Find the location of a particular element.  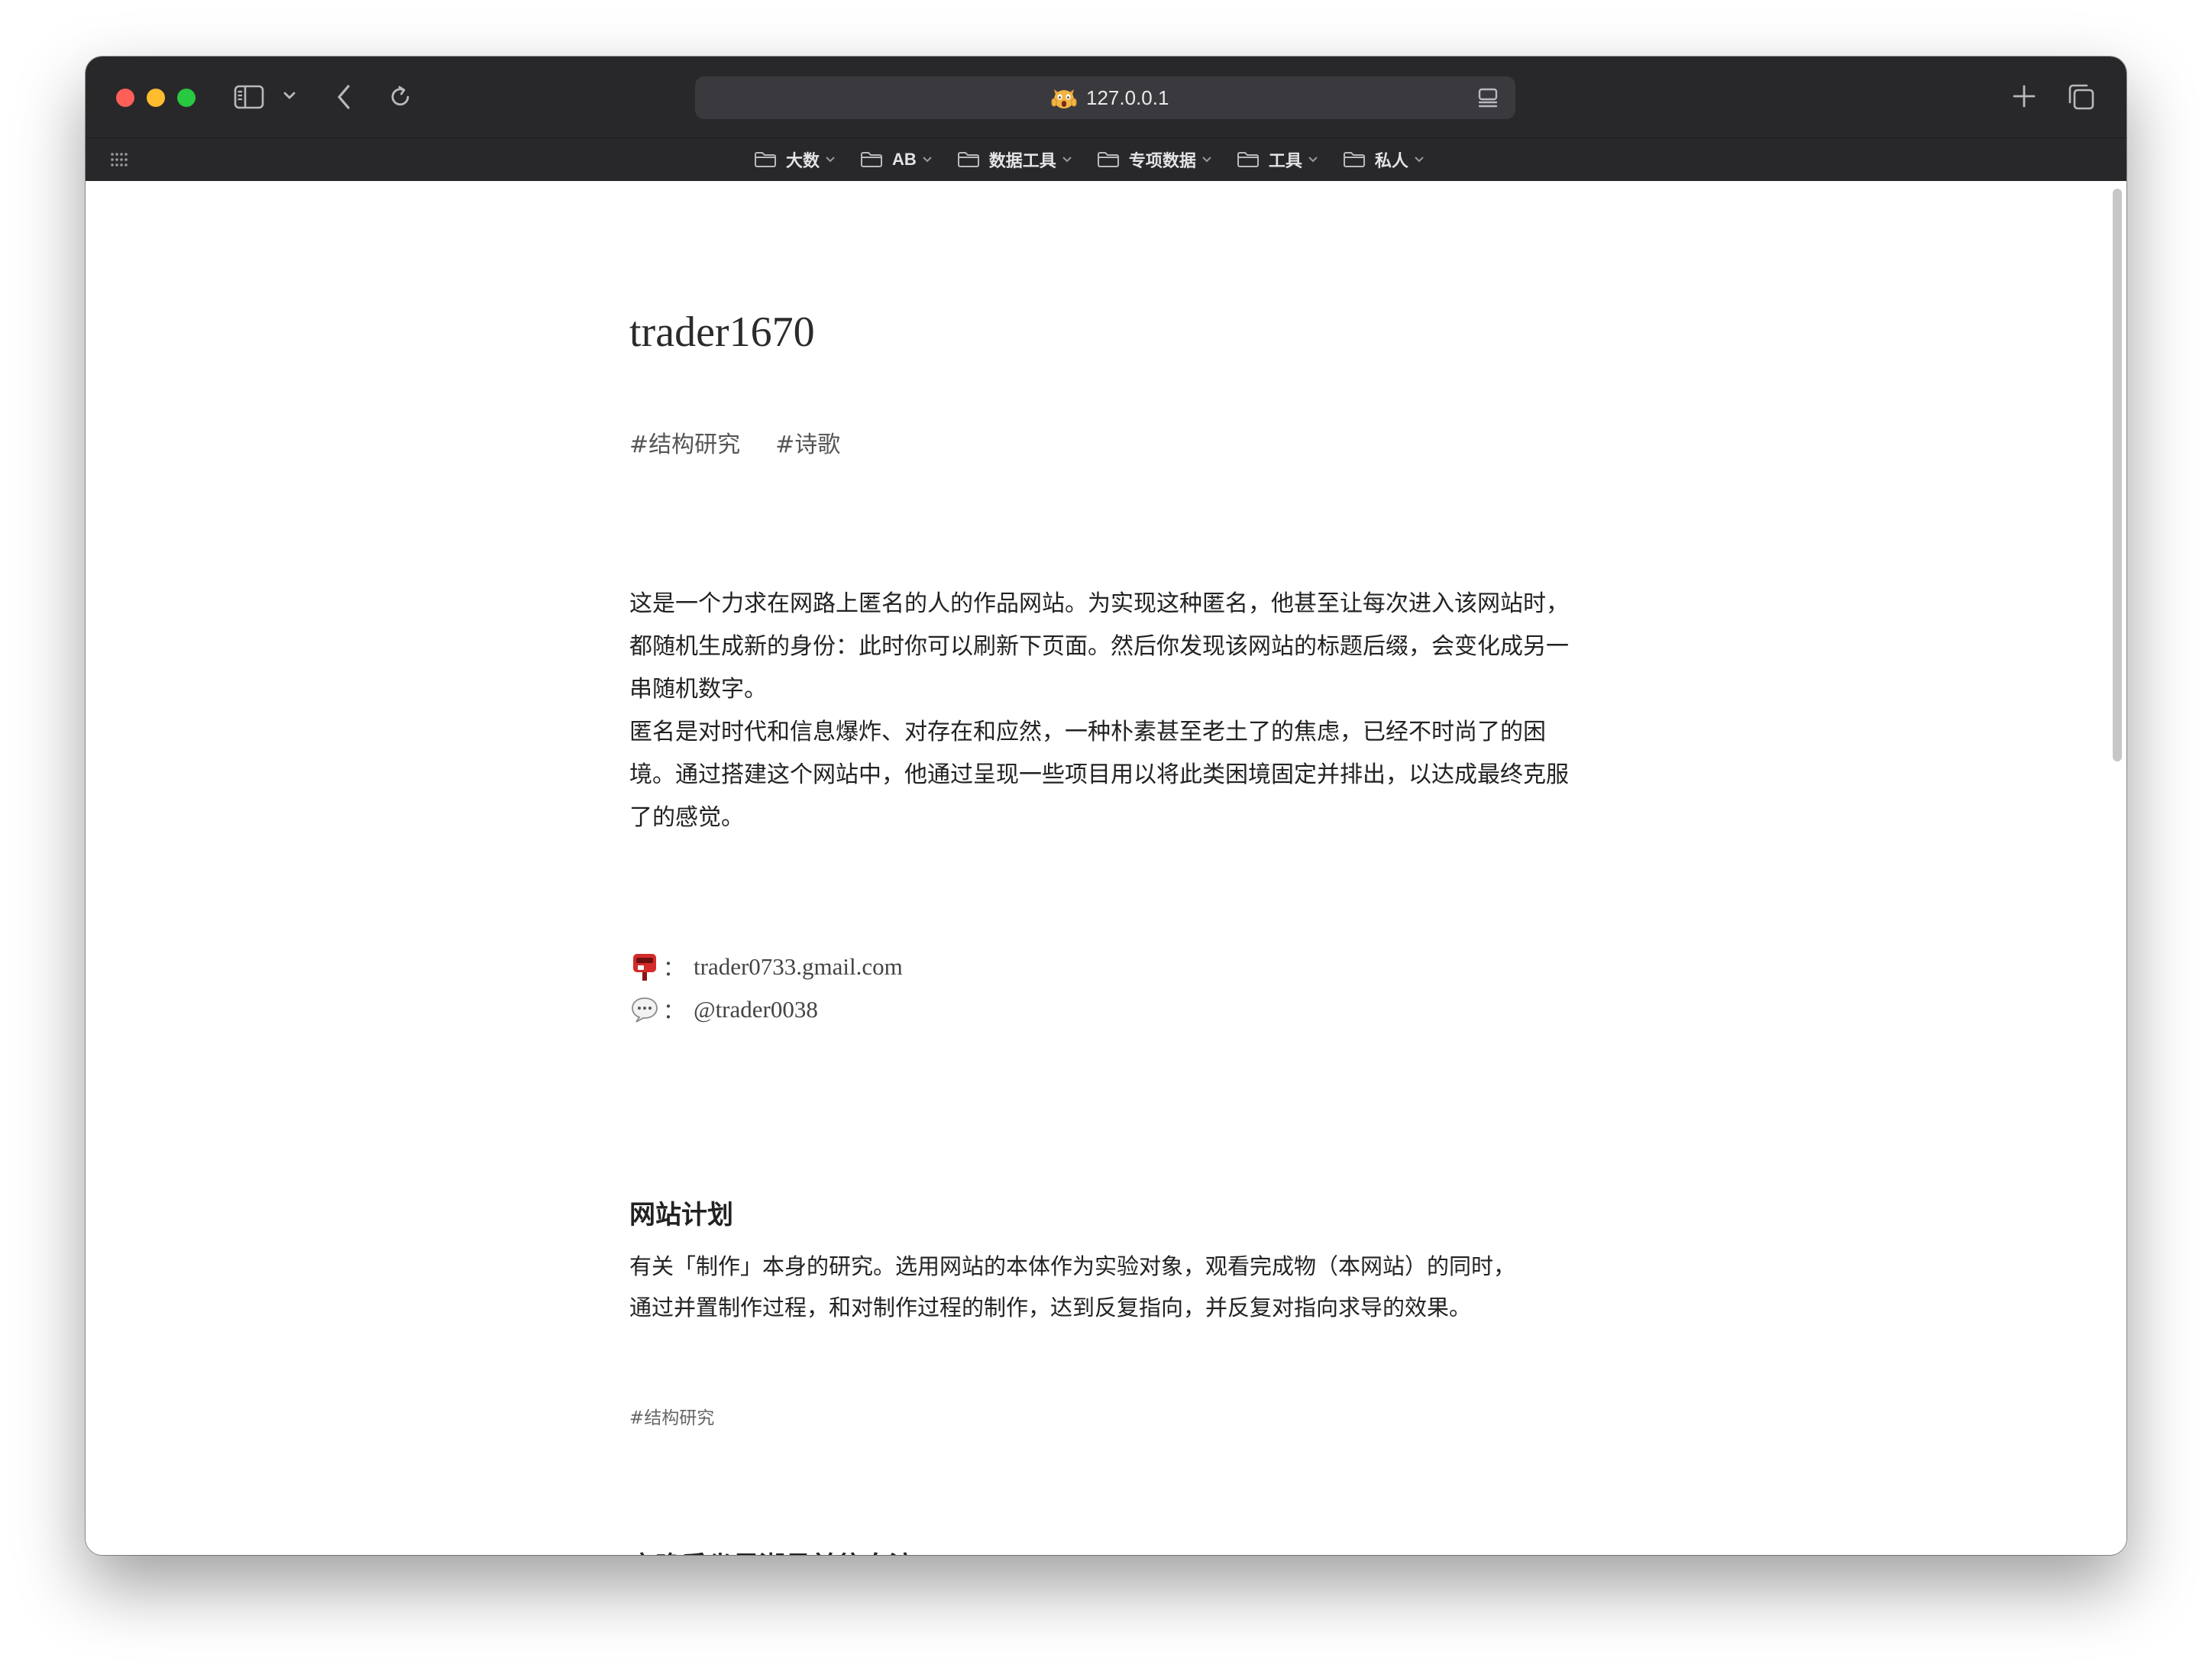

tag-link: #结构研究 is located at coordinates (684, 442).